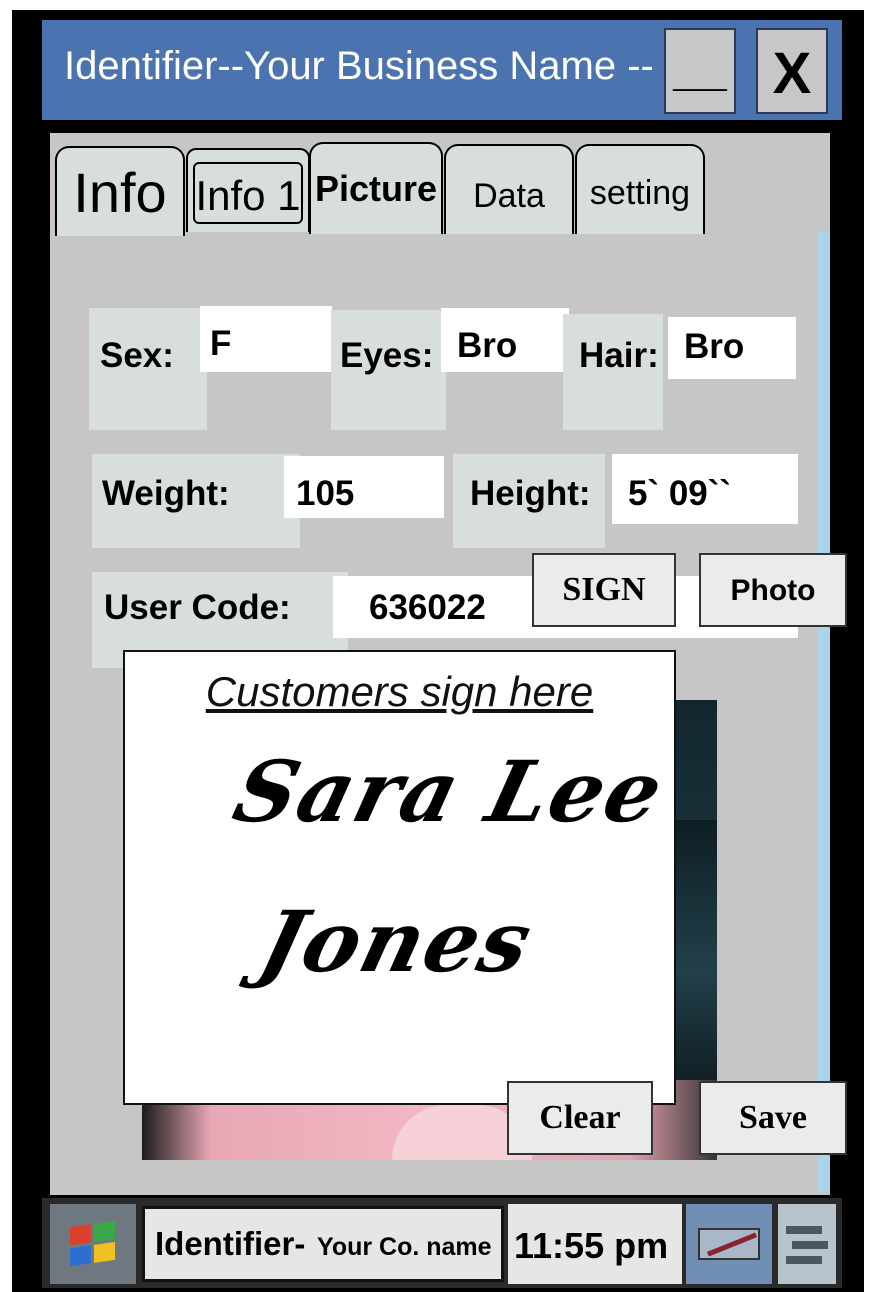 The image size is (875, 1292). Describe the element at coordinates (792, 73) in the screenshot. I see `close-icon: X` at that location.